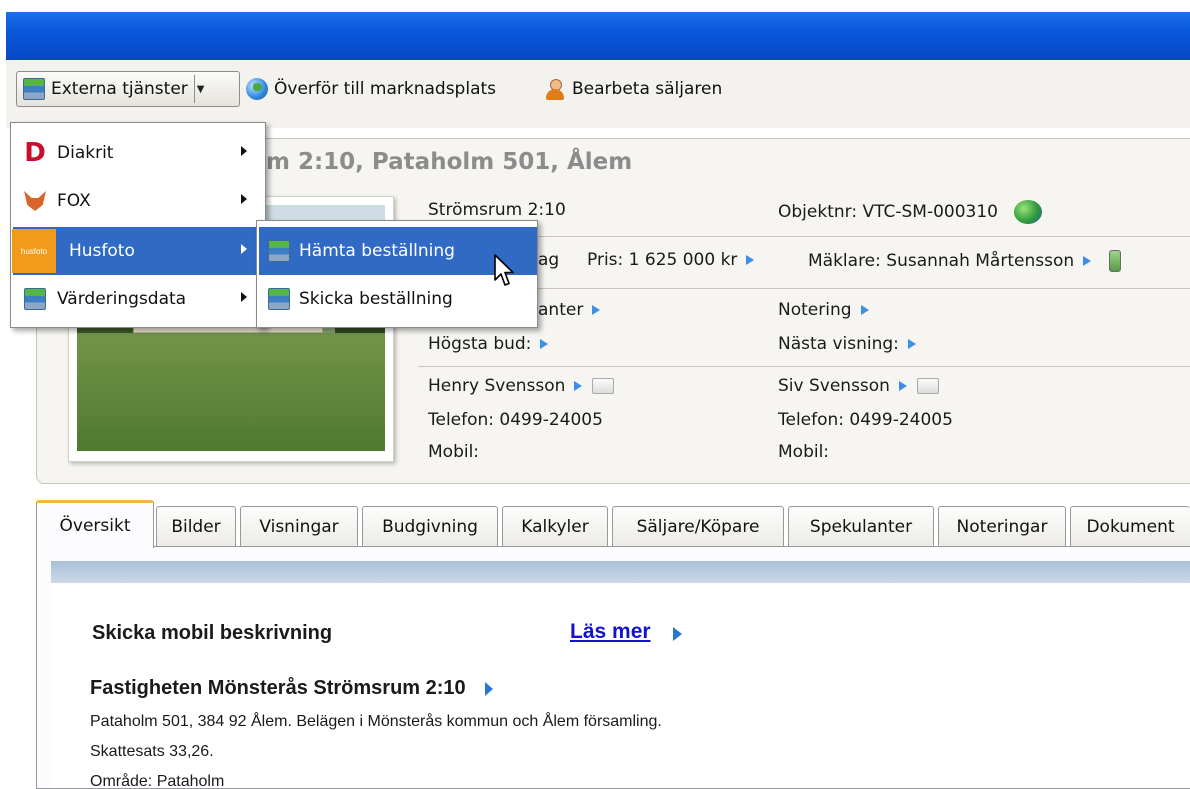 The image size is (1190, 789). What do you see at coordinates (865, 420) in the screenshot?
I see `contact-2-phone: Telefon: 0499-24005` at bounding box center [865, 420].